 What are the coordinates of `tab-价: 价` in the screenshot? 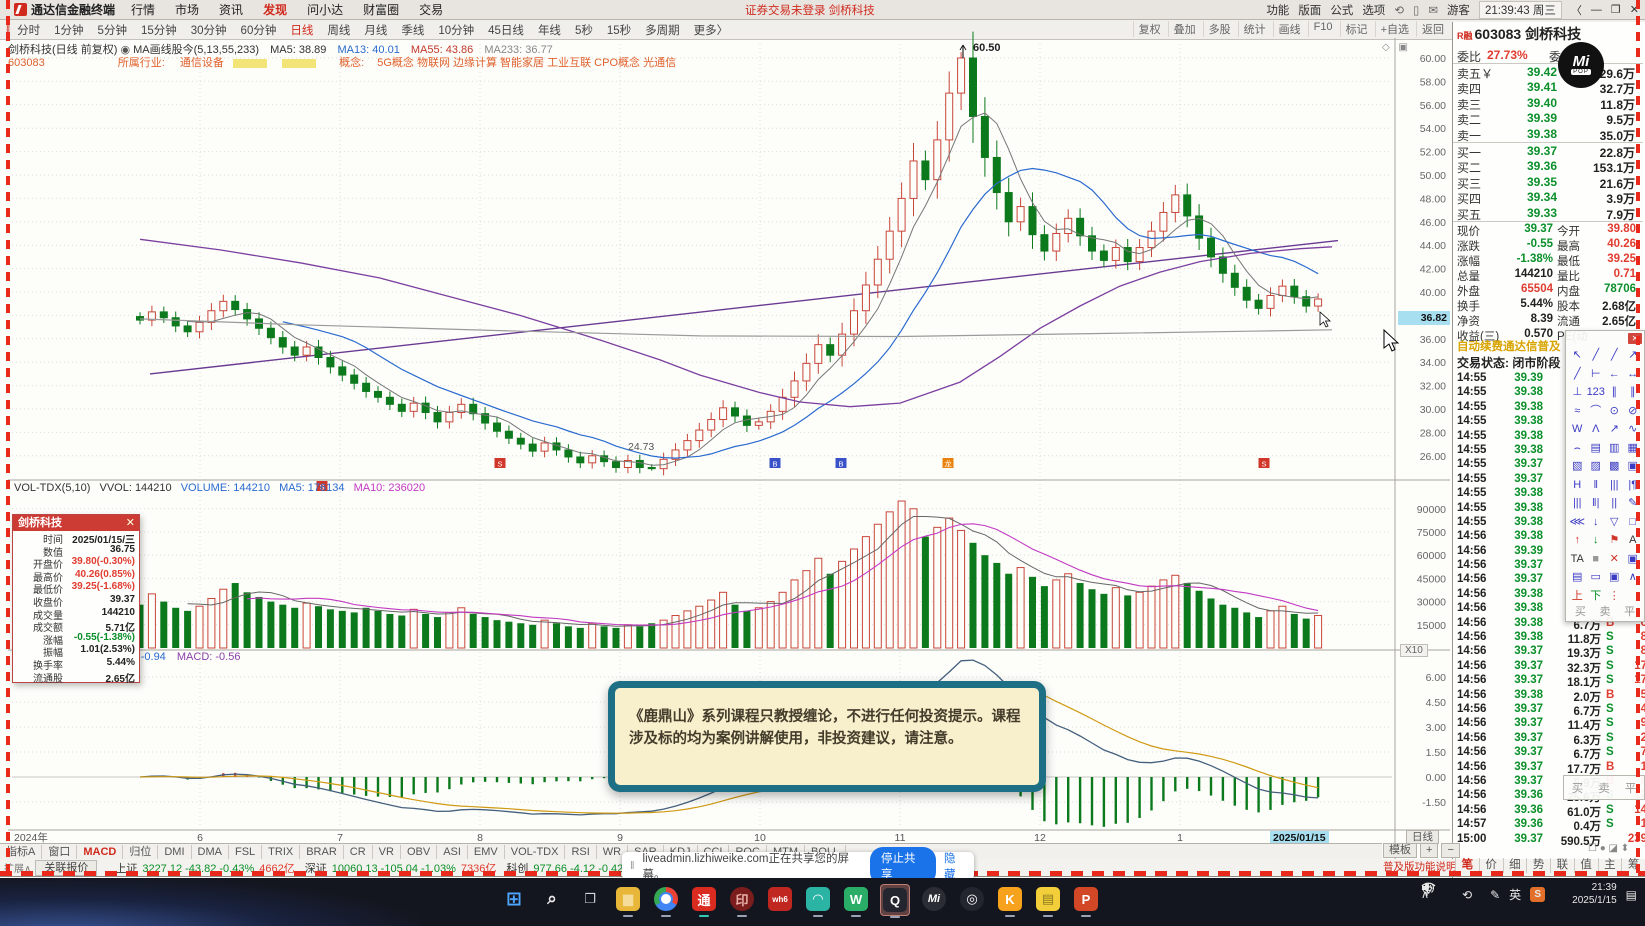 It's located at (1490, 865).